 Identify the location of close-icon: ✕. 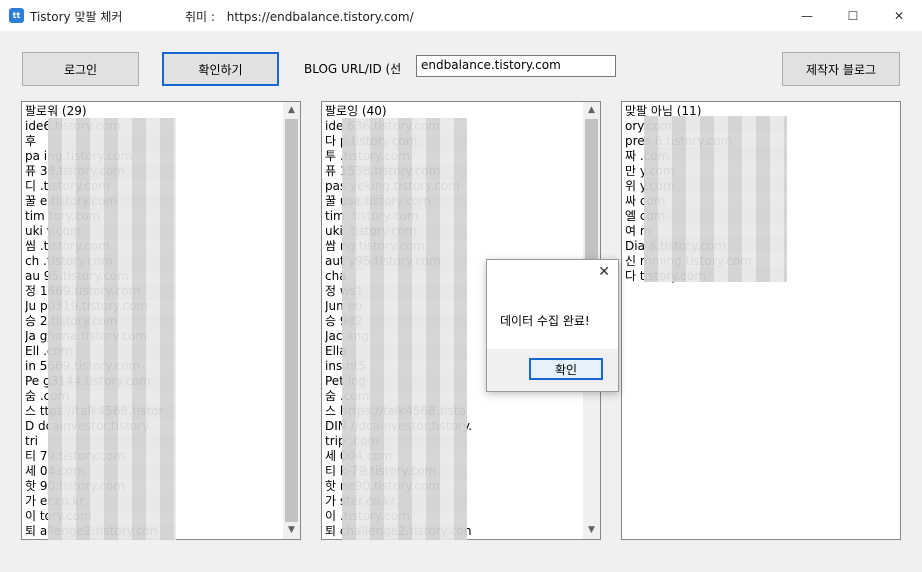
(899, 15).